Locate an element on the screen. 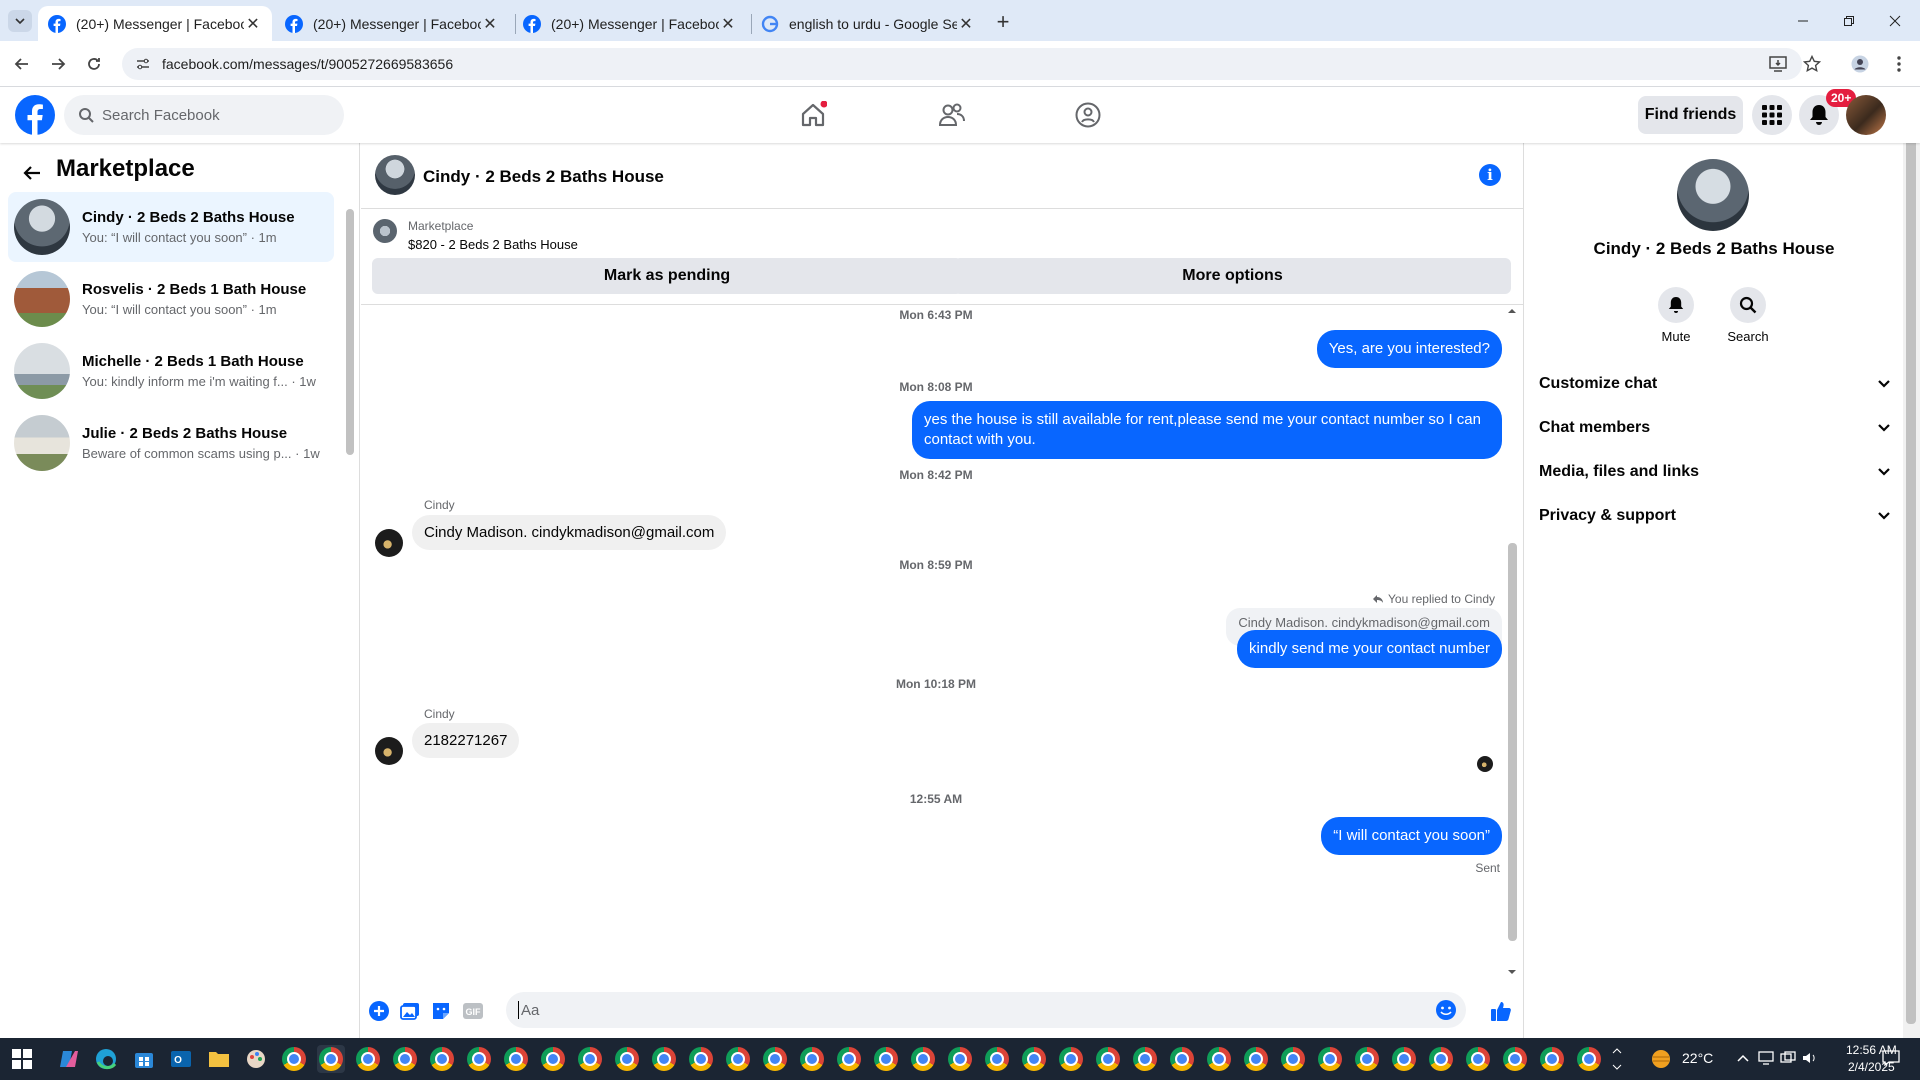  message-scrollbar is located at coordinates (1512, 742).